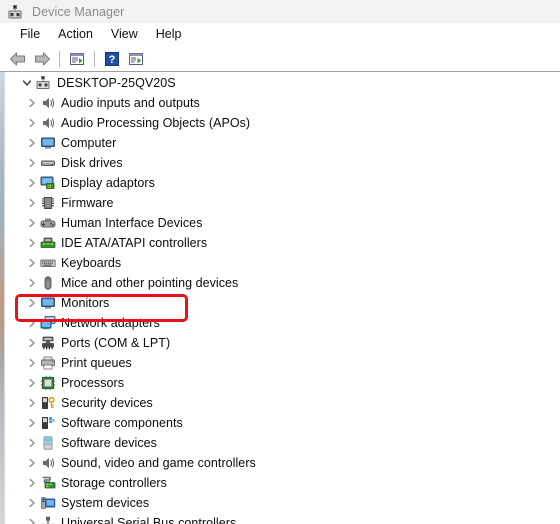 Image resolution: width=560 pixels, height=524 pixels. What do you see at coordinates (48, 403) in the screenshot?
I see `security-key-icon` at bounding box center [48, 403].